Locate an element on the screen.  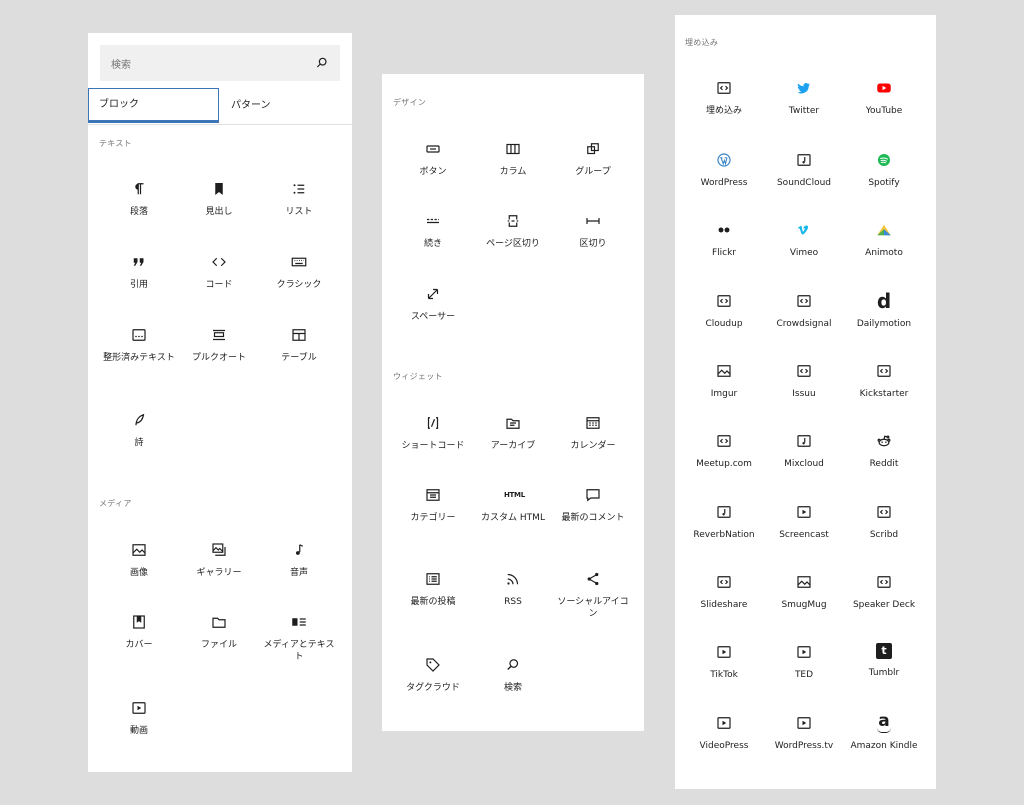
block-item-label: グループ is located at coordinates (593, 172).